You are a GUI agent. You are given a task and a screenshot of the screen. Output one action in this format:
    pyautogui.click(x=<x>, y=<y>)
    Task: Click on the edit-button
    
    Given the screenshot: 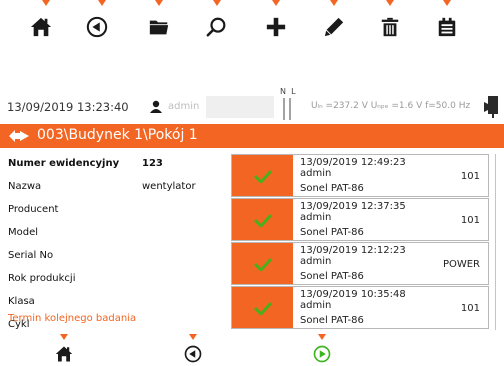 What is the action you would take?
    pyautogui.click(x=334, y=27)
    